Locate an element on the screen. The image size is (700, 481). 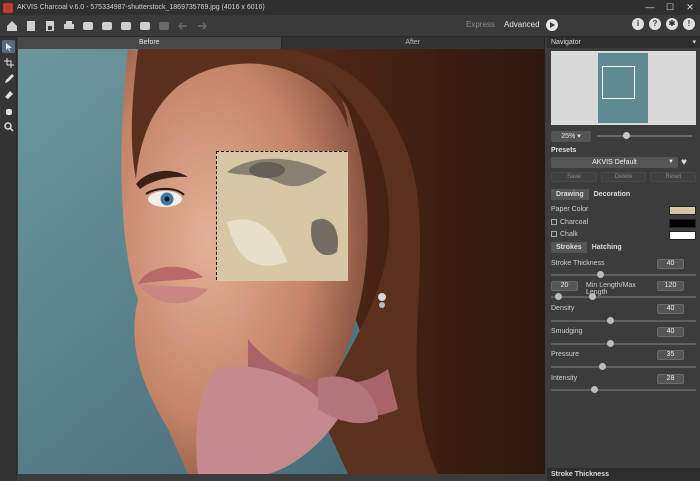
tab-strokes: Strokes is located at coordinates (569, 247).